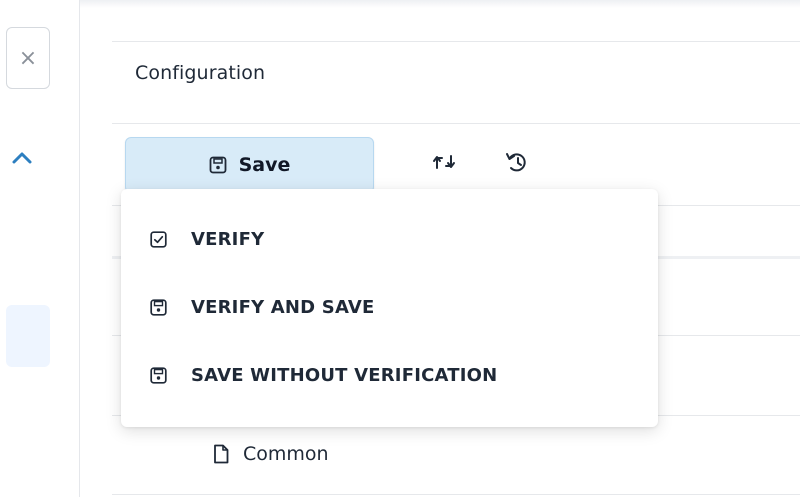 Image resolution: width=800 pixels, height=497 pixels. What do you see at coordinates (283, 307) in the screenshot?
I see `menu-item-label: VERIFY AND SAVE` at bounding box center [283, 307].